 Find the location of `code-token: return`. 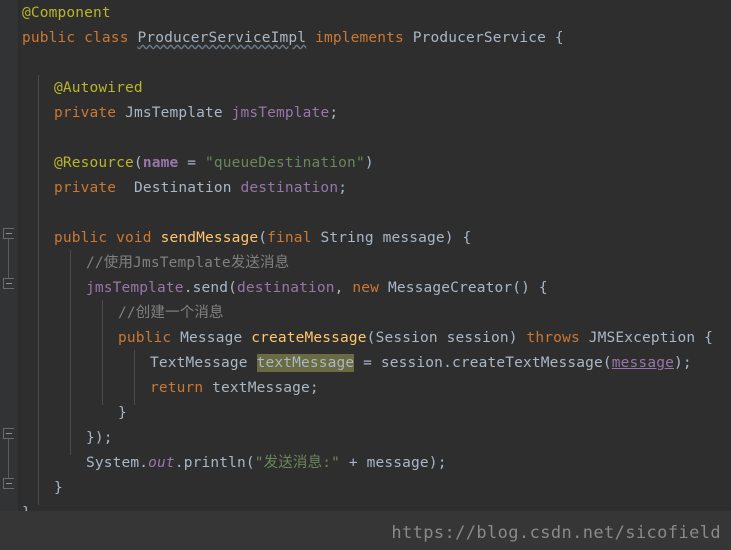

code-token: return is located at coordinates (177, 388).